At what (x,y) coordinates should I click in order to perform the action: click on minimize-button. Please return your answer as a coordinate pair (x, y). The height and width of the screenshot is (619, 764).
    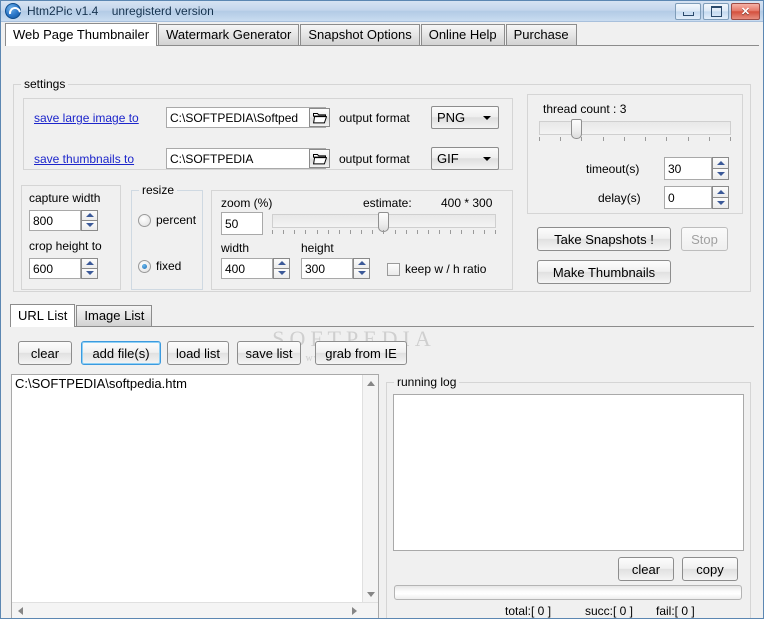
    Looking at the image, I should click on (688, 11).